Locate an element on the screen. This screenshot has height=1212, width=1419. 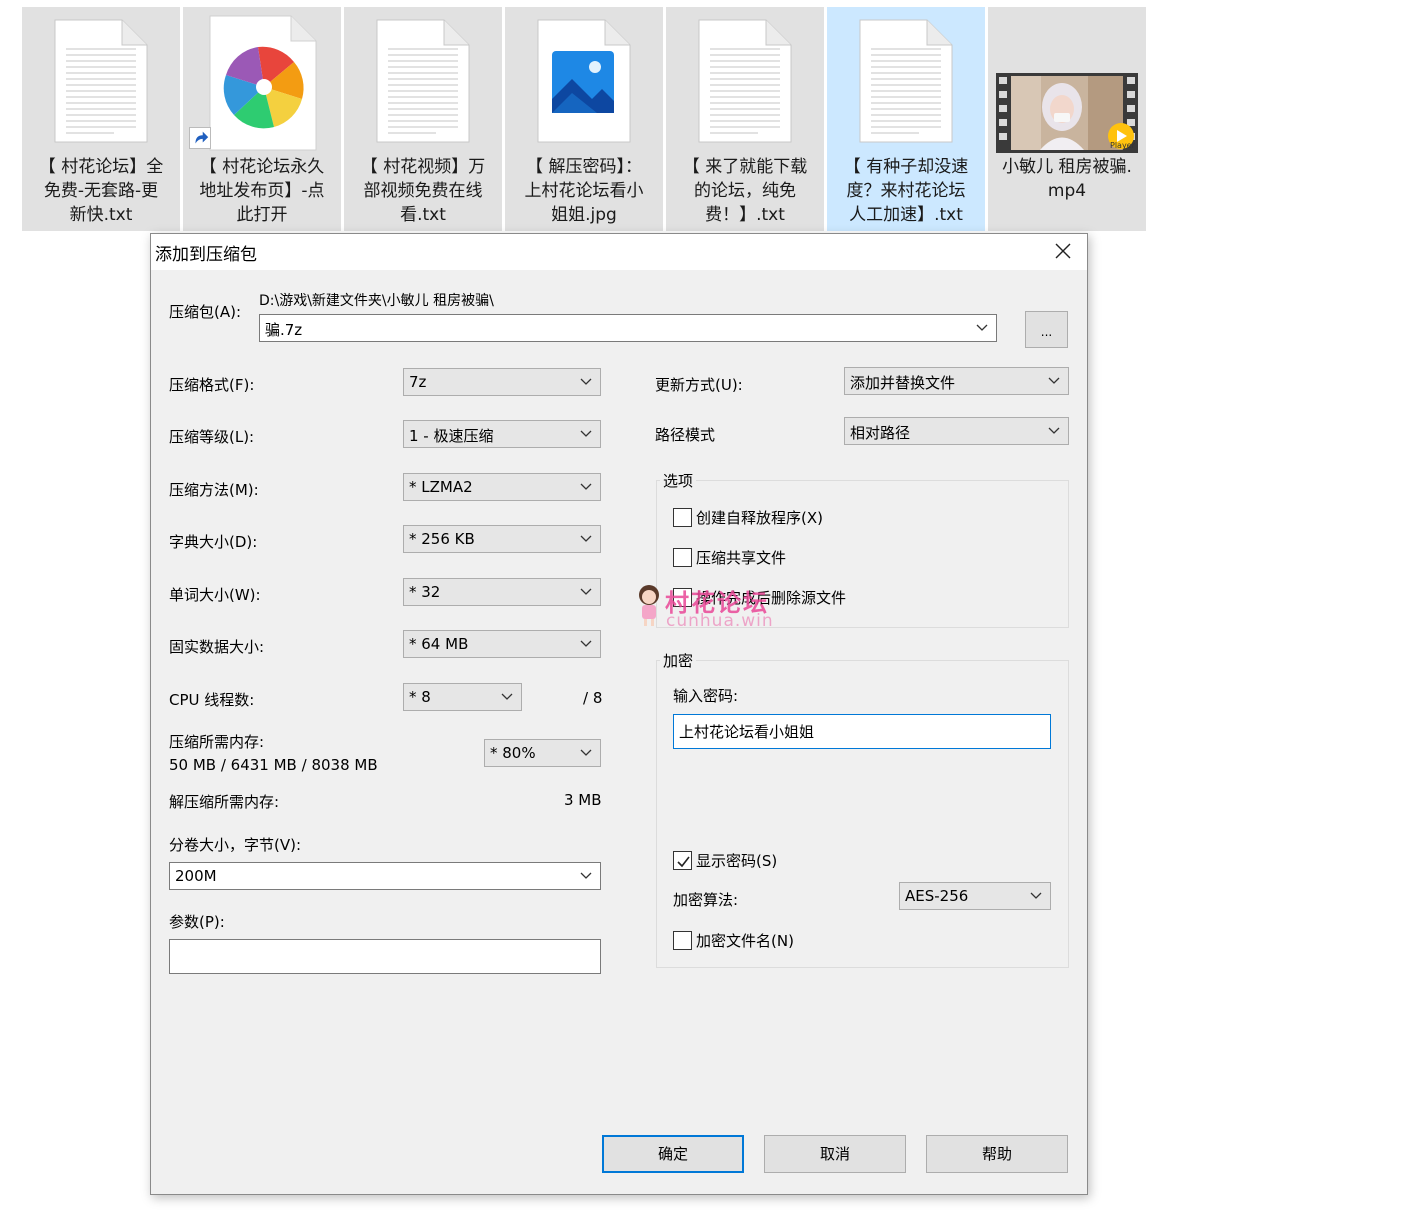
shared-files-checkbox: 压缩共享文件 is located at coordinates (729, 557).